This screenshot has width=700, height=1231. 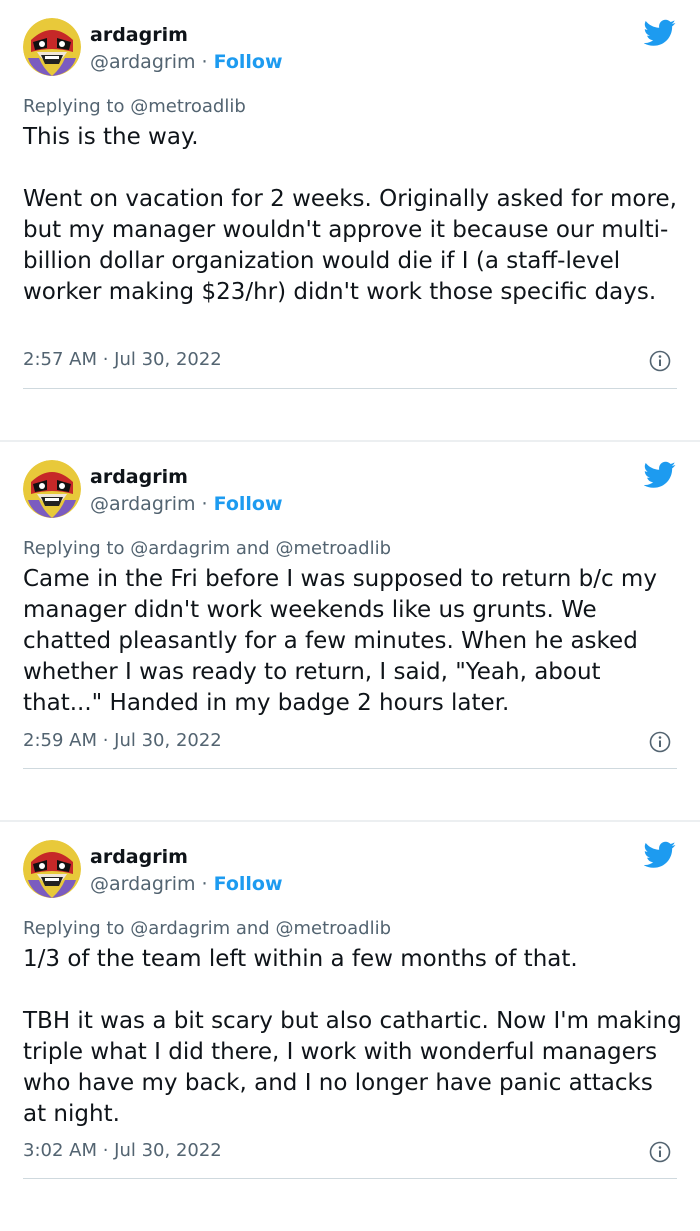 I want to click on tweet-timestamp: 2:57 AM · Jul 30, 2022, so click(x=122, y=359).